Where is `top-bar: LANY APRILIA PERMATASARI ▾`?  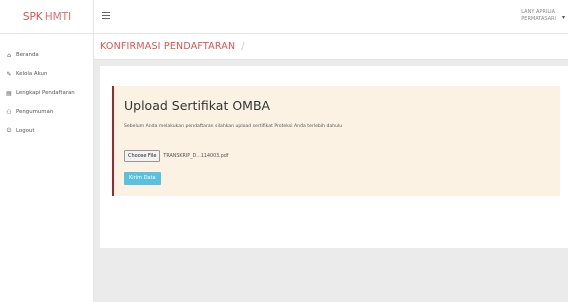
top-bar: LANY APRILIA PERMATASARI ▾ is located at coordinates (331, 17).